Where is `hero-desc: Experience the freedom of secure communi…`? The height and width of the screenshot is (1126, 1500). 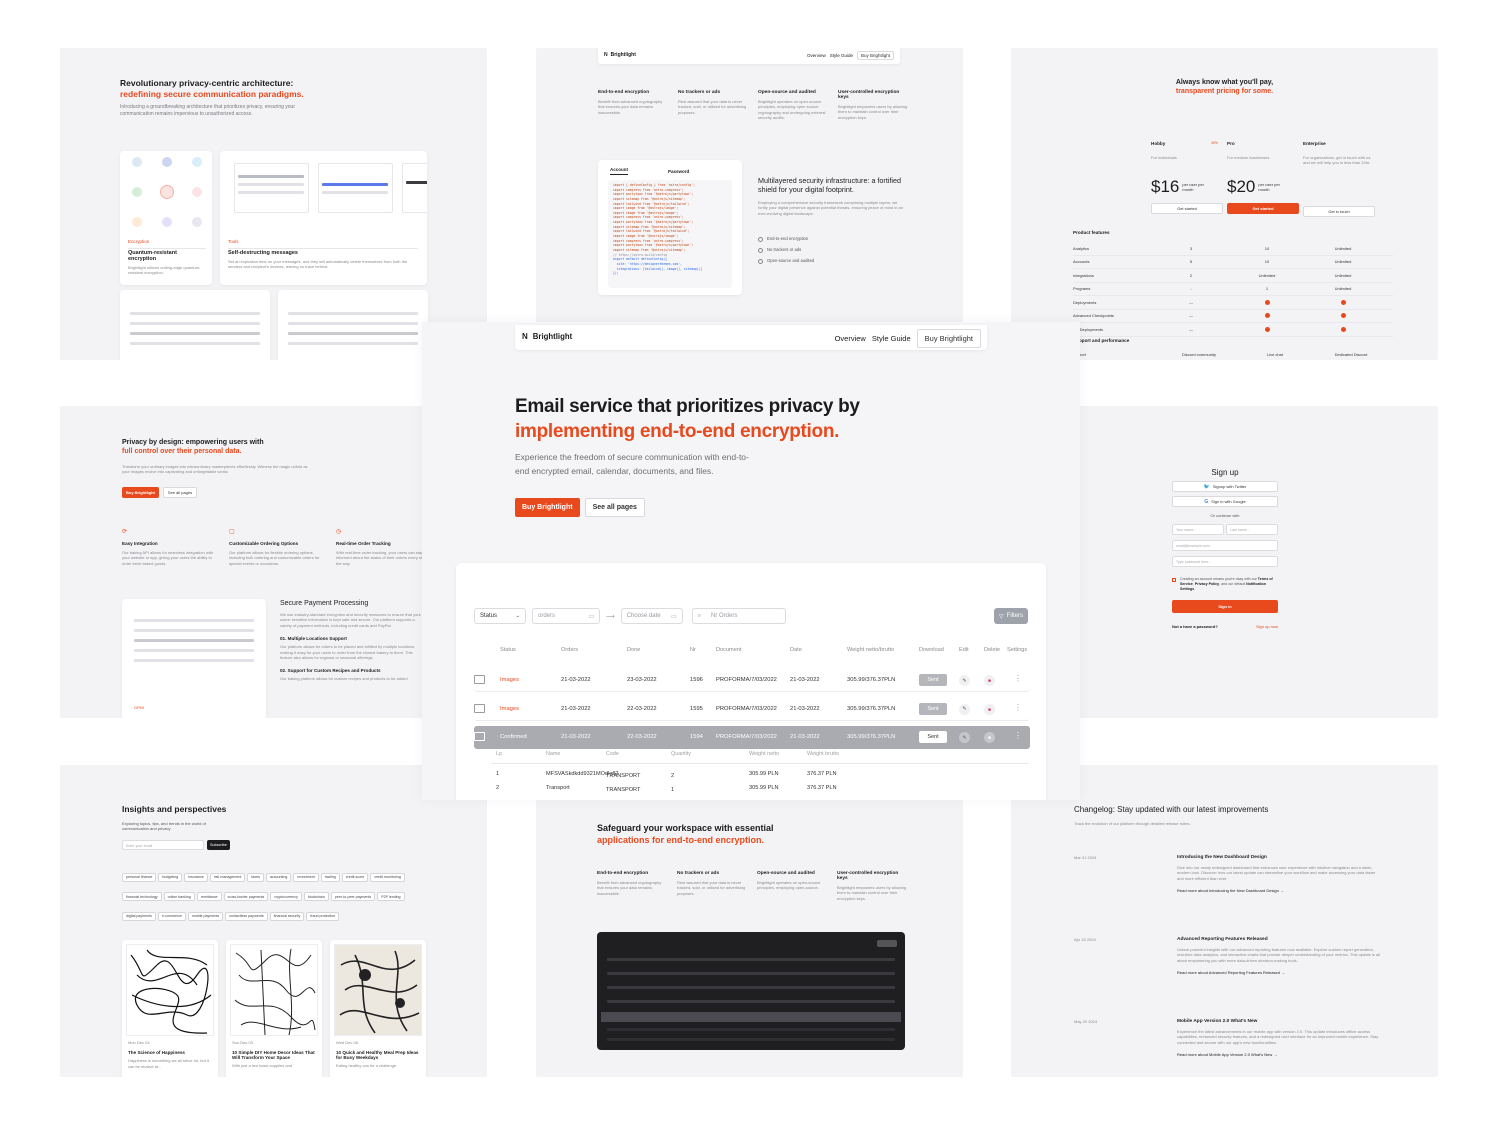 hero-desc: Experience the freedom of secure communi… is located at coordinates (632, 464).